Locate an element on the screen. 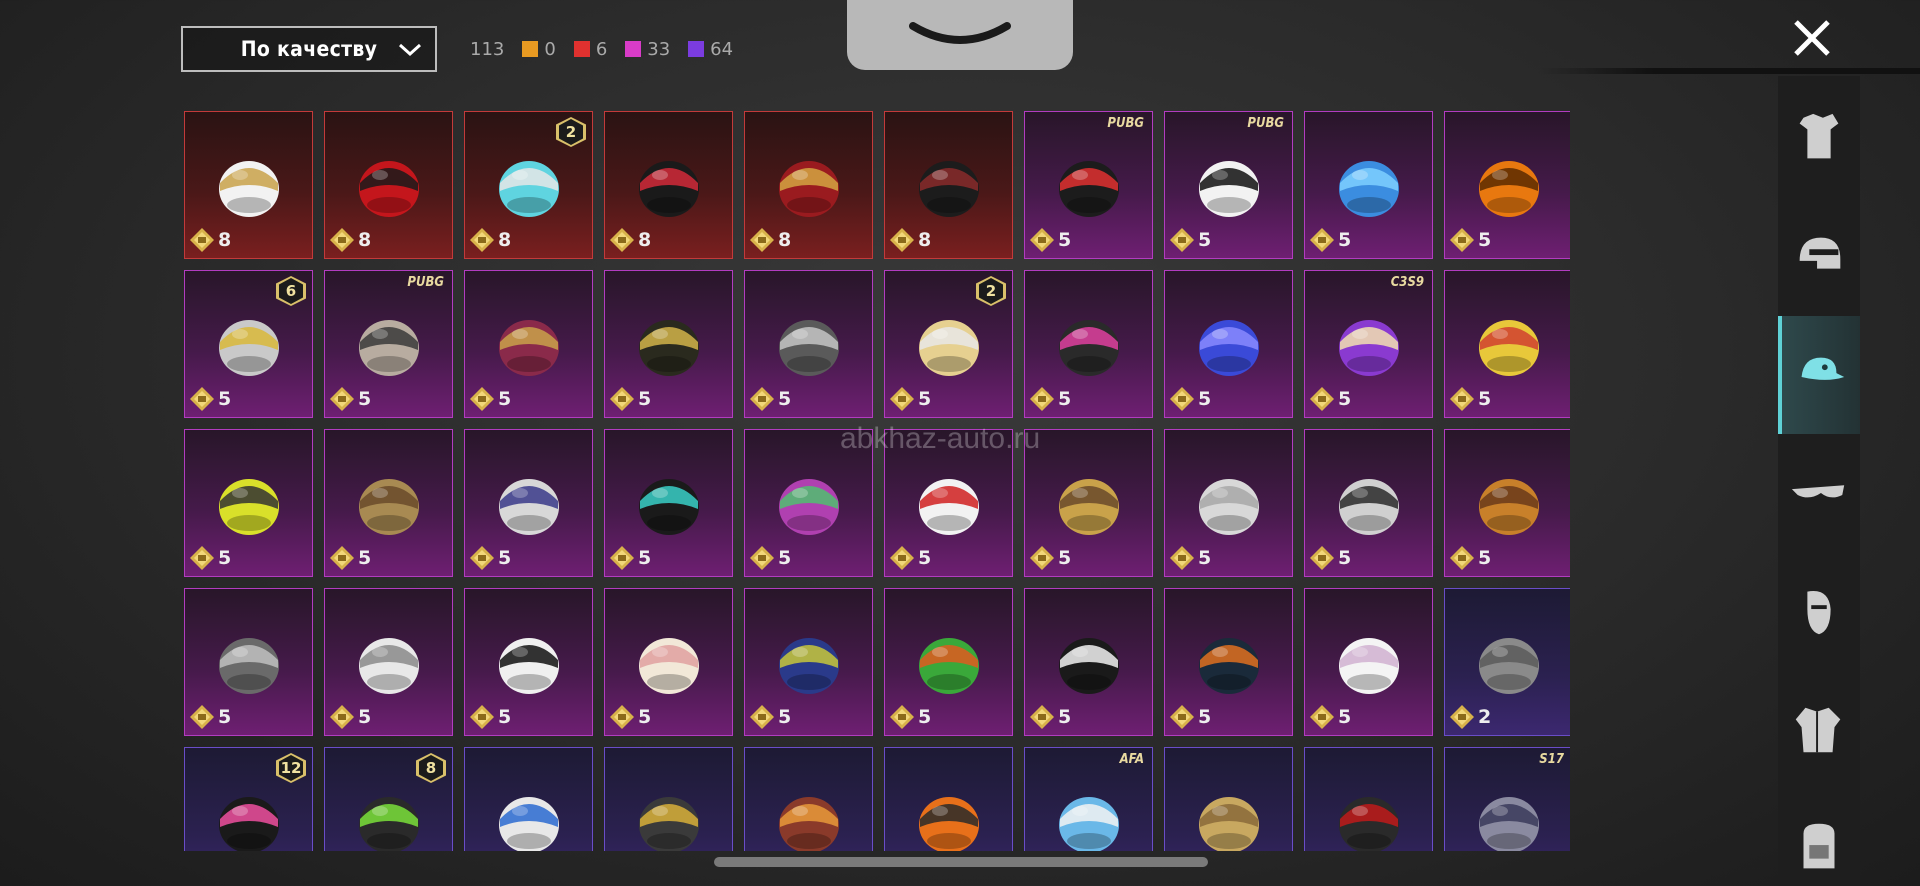  divider-line is located at coordinates (1730, 71).